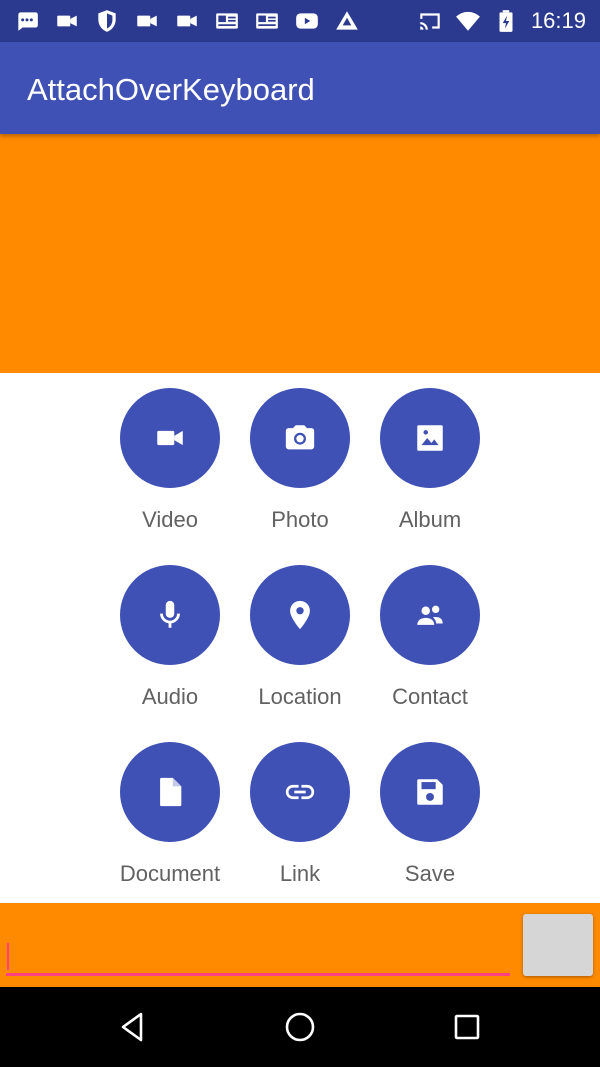 The width and height of the screenshot is (600, 1067). Describe the element at coordinates (170, 519) in the screenshot. I see `attach-label: Video` at that location.